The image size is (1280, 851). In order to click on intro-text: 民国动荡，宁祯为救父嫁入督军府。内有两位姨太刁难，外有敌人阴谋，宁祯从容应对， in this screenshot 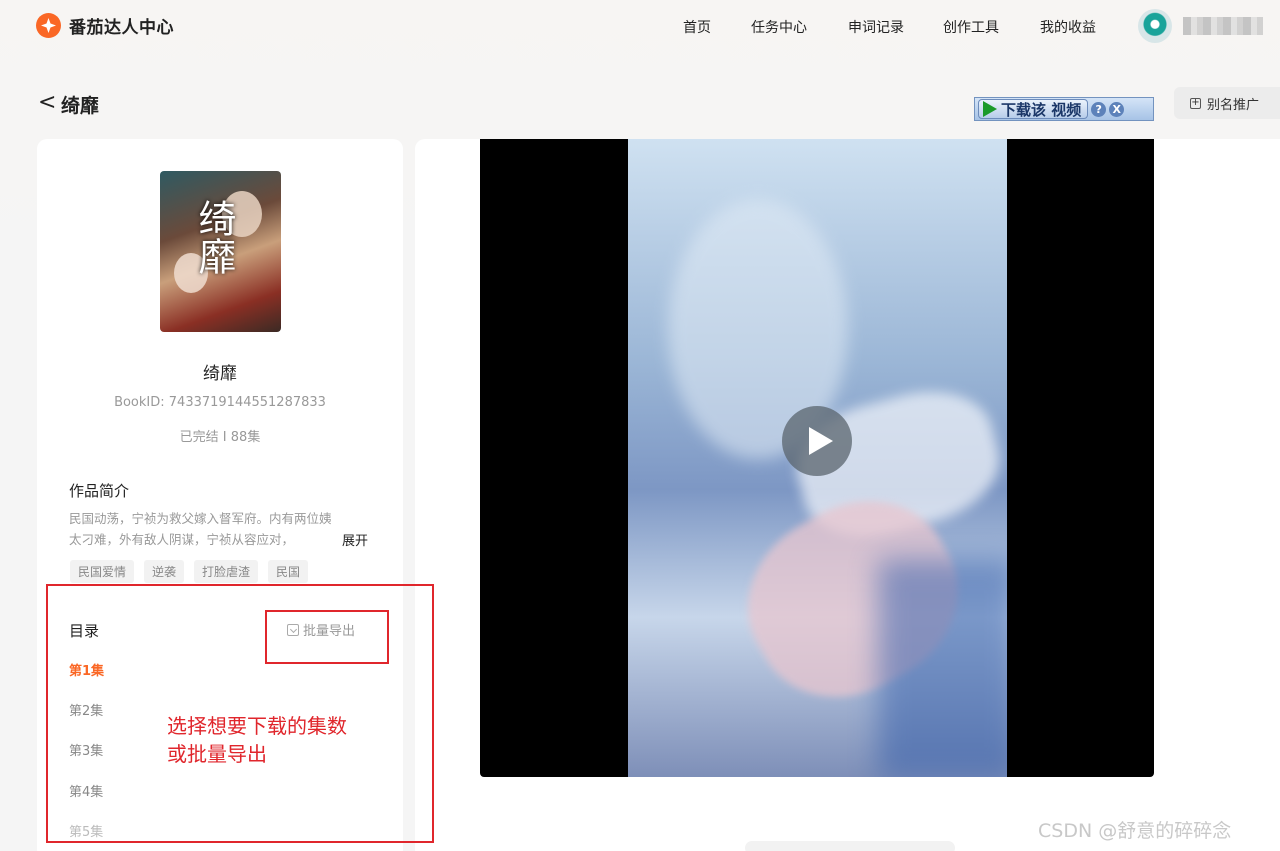, I will do `click(200, 529)`.